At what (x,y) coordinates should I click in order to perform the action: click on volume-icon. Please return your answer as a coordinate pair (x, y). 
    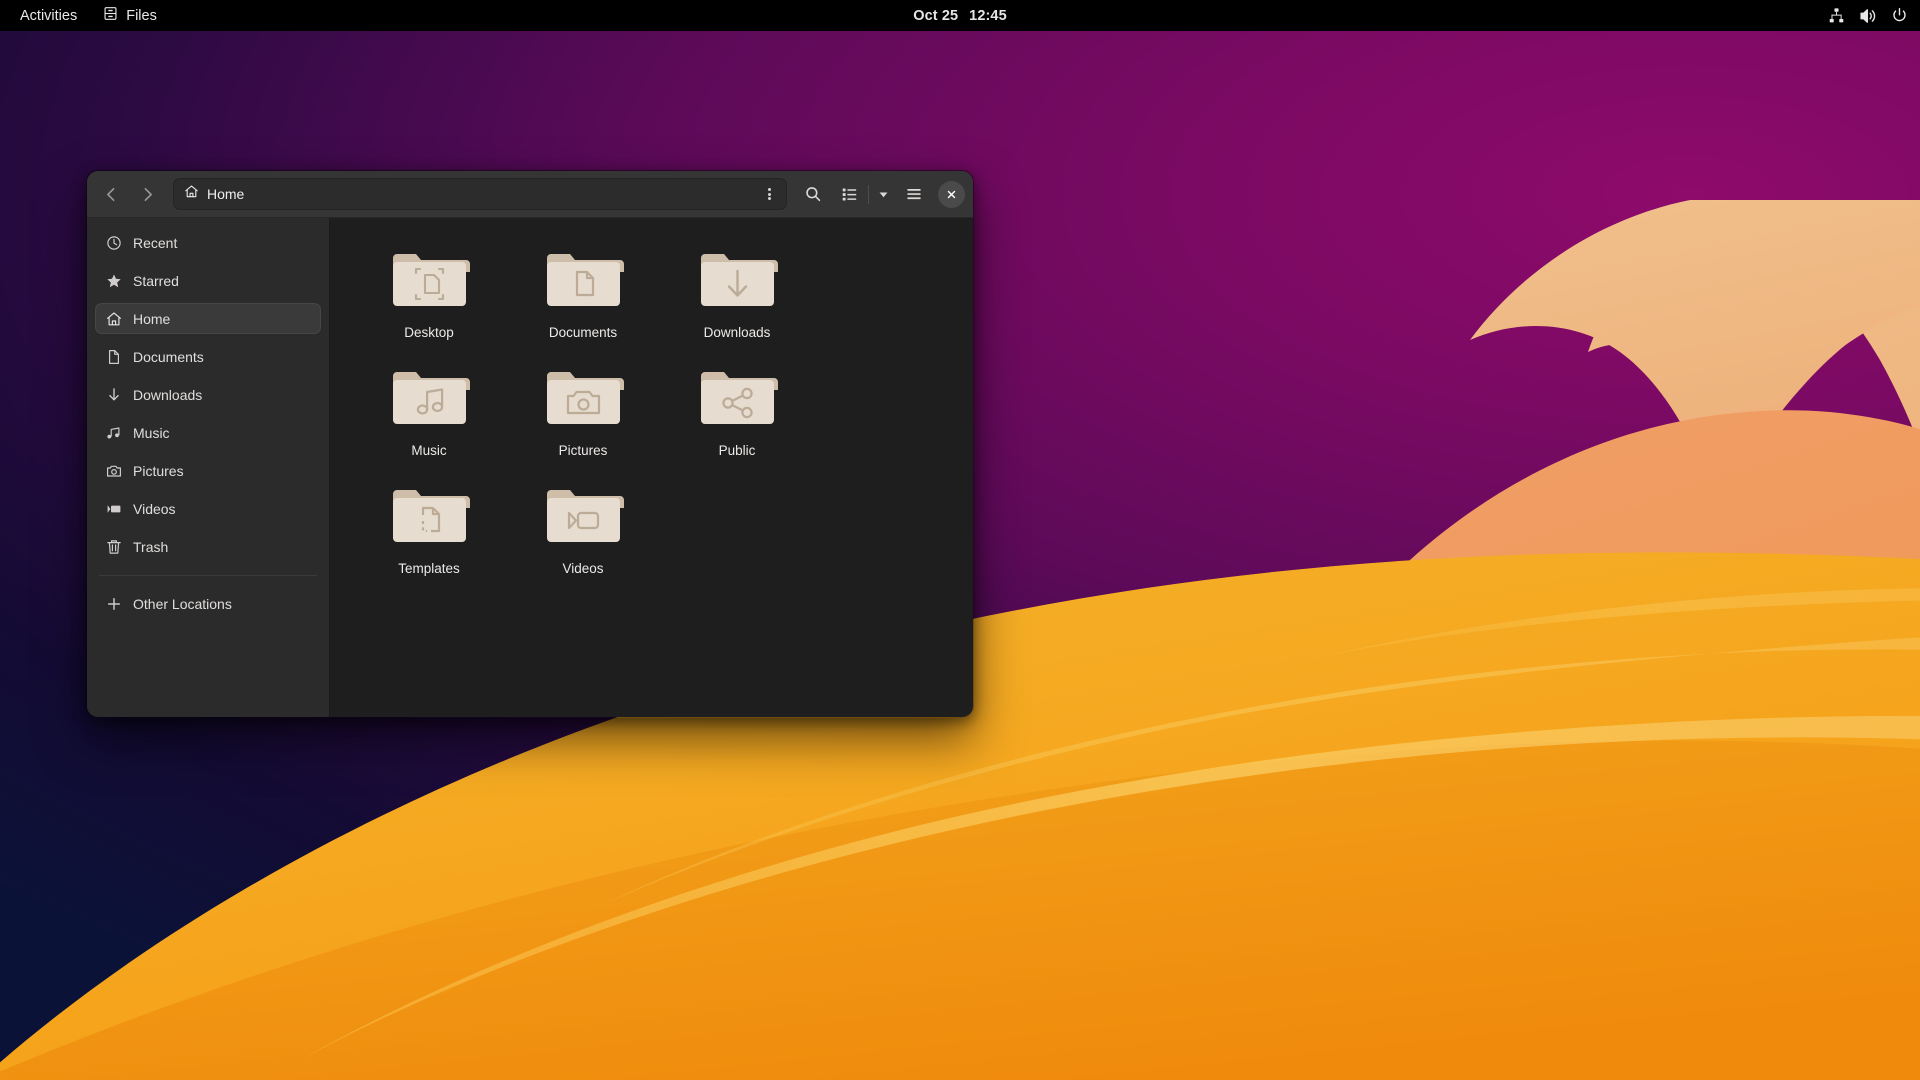
    Looking at the image, I should click on (1868, 16).